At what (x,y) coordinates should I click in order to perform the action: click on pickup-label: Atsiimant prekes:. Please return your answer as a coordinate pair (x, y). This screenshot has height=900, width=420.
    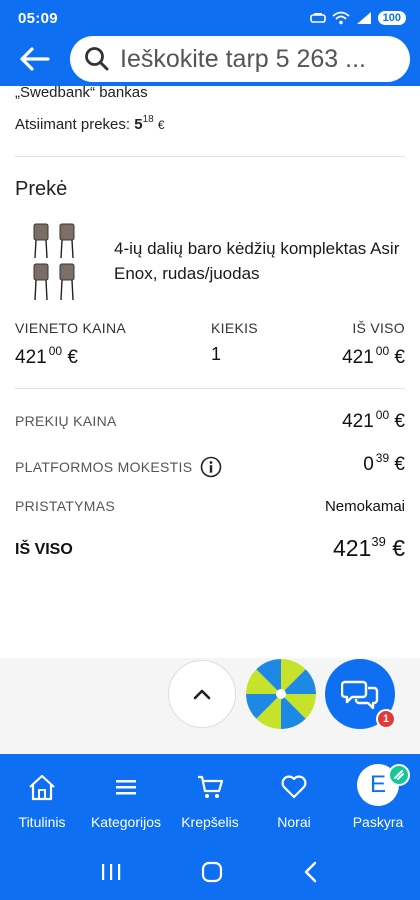
    Looking at the image, I should click on (73, 124).